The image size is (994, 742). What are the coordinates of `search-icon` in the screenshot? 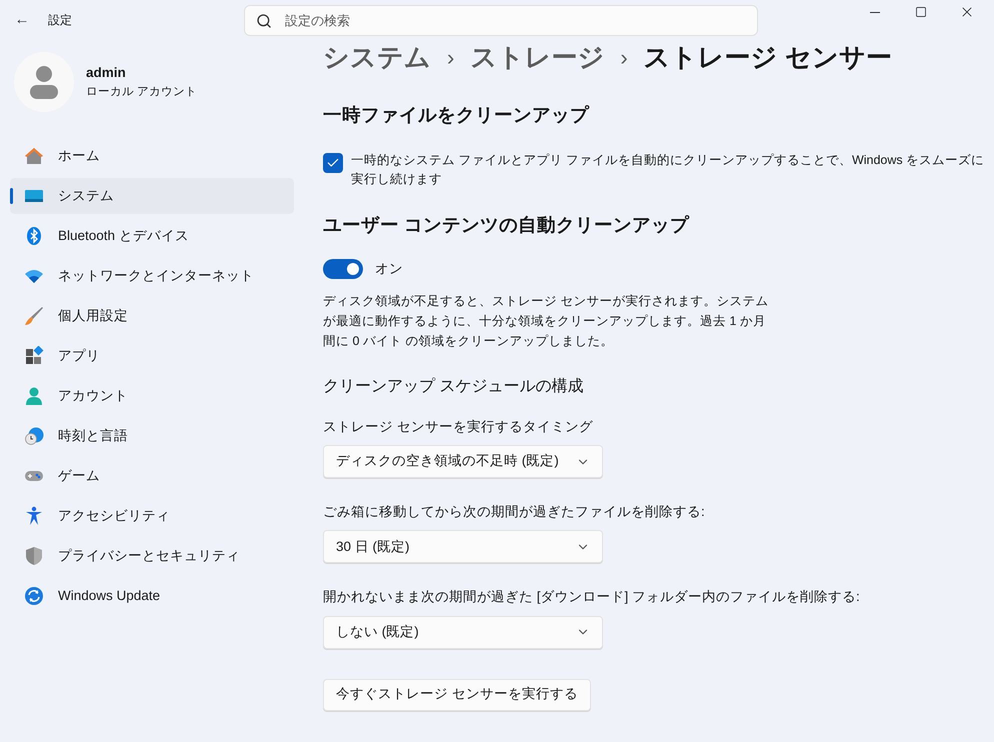 It's located at (264, 20).